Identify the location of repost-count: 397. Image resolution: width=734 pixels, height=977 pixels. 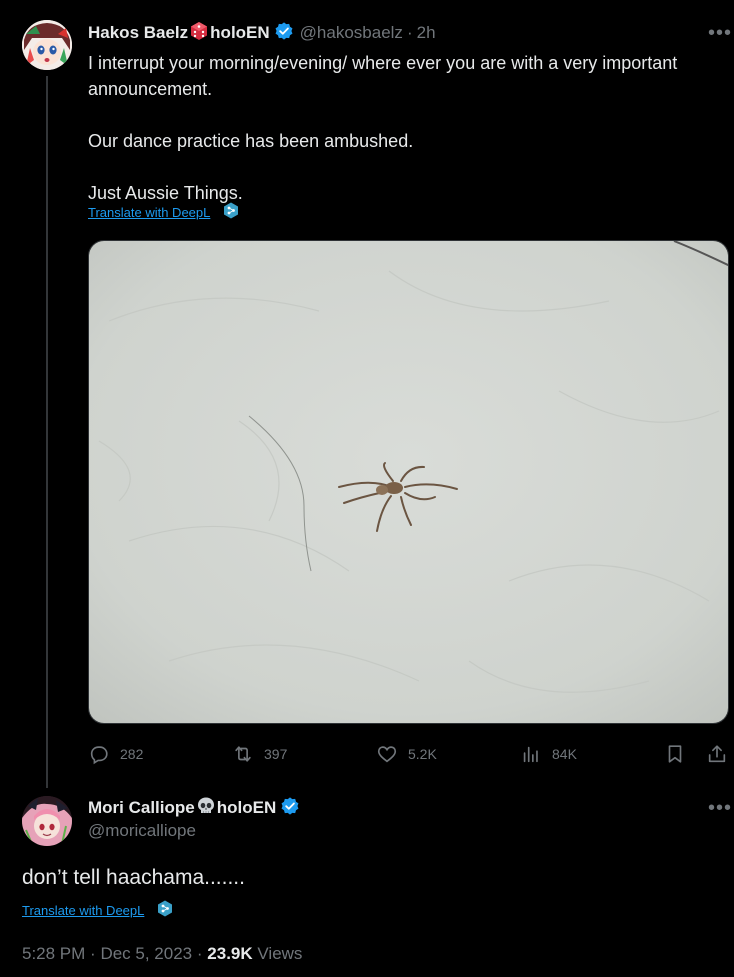
(276, 754).